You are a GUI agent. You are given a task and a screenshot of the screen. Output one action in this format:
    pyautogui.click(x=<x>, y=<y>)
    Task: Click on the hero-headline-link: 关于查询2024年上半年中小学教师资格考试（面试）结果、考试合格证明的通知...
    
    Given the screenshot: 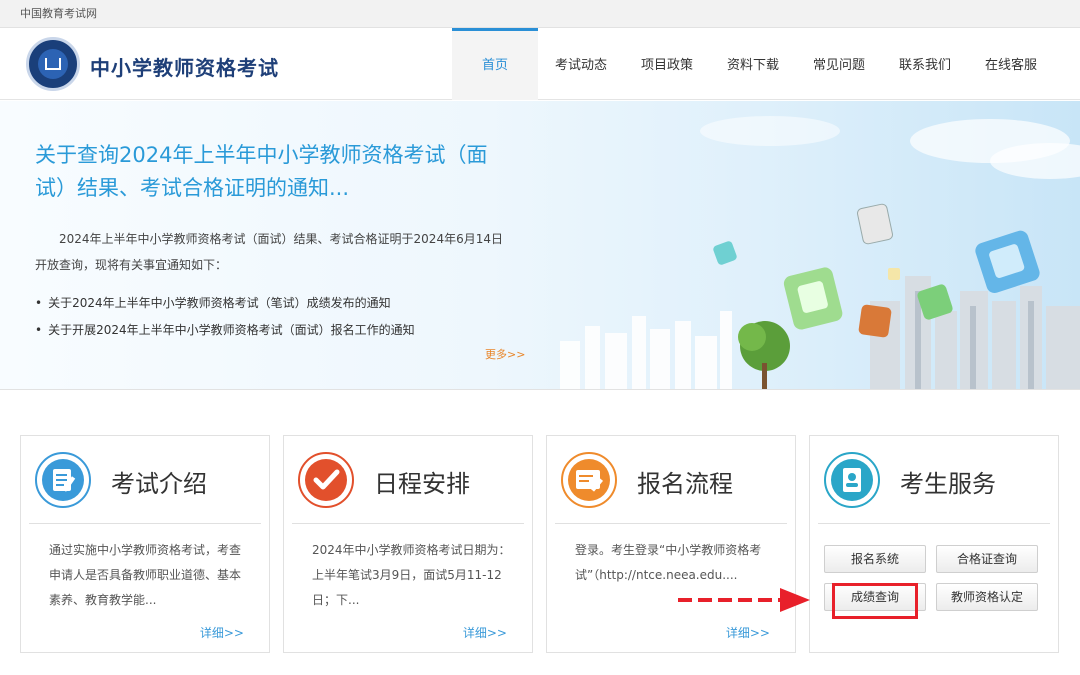 What is the action you would take?
    pyautogui.click(x=275, y=172)
    